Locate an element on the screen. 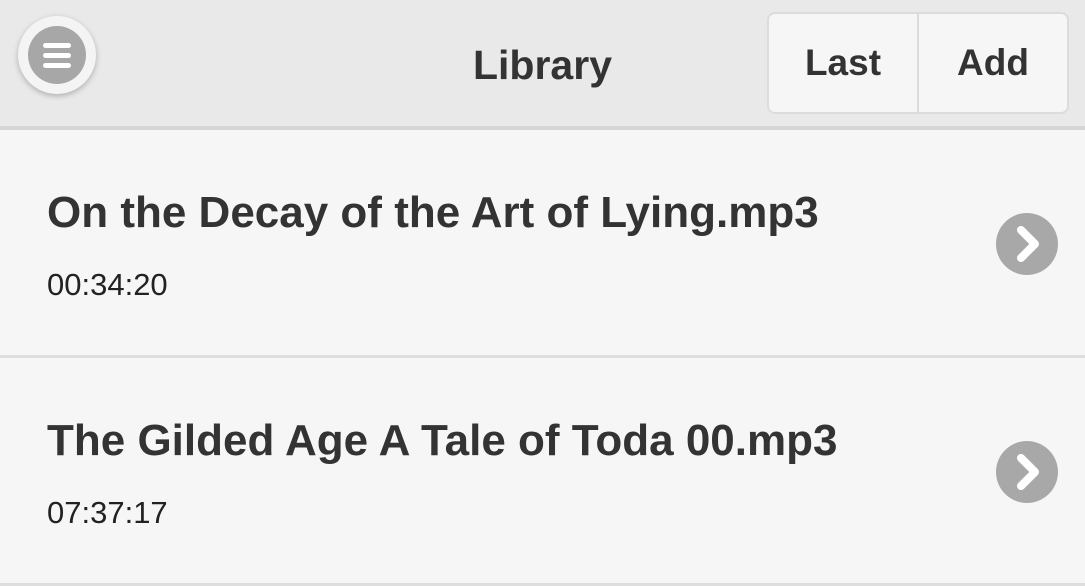  header-button-group: Last Add is located at coordinates (918, 63).